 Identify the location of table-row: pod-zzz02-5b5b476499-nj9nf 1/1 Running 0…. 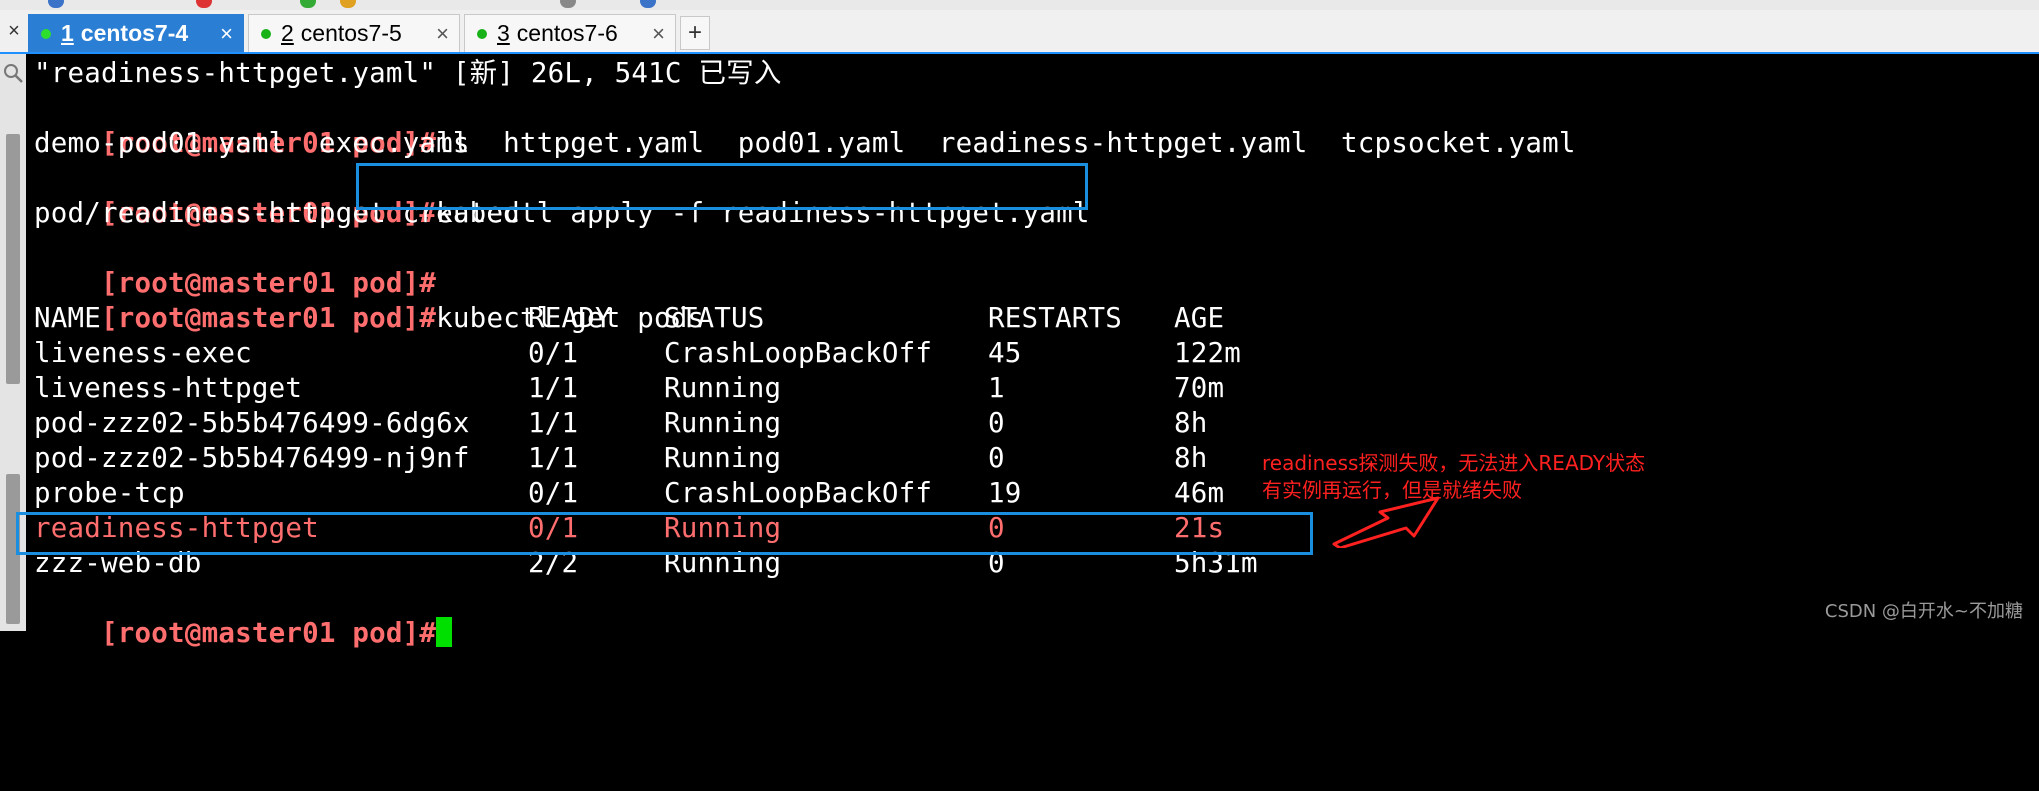
(684, 458).